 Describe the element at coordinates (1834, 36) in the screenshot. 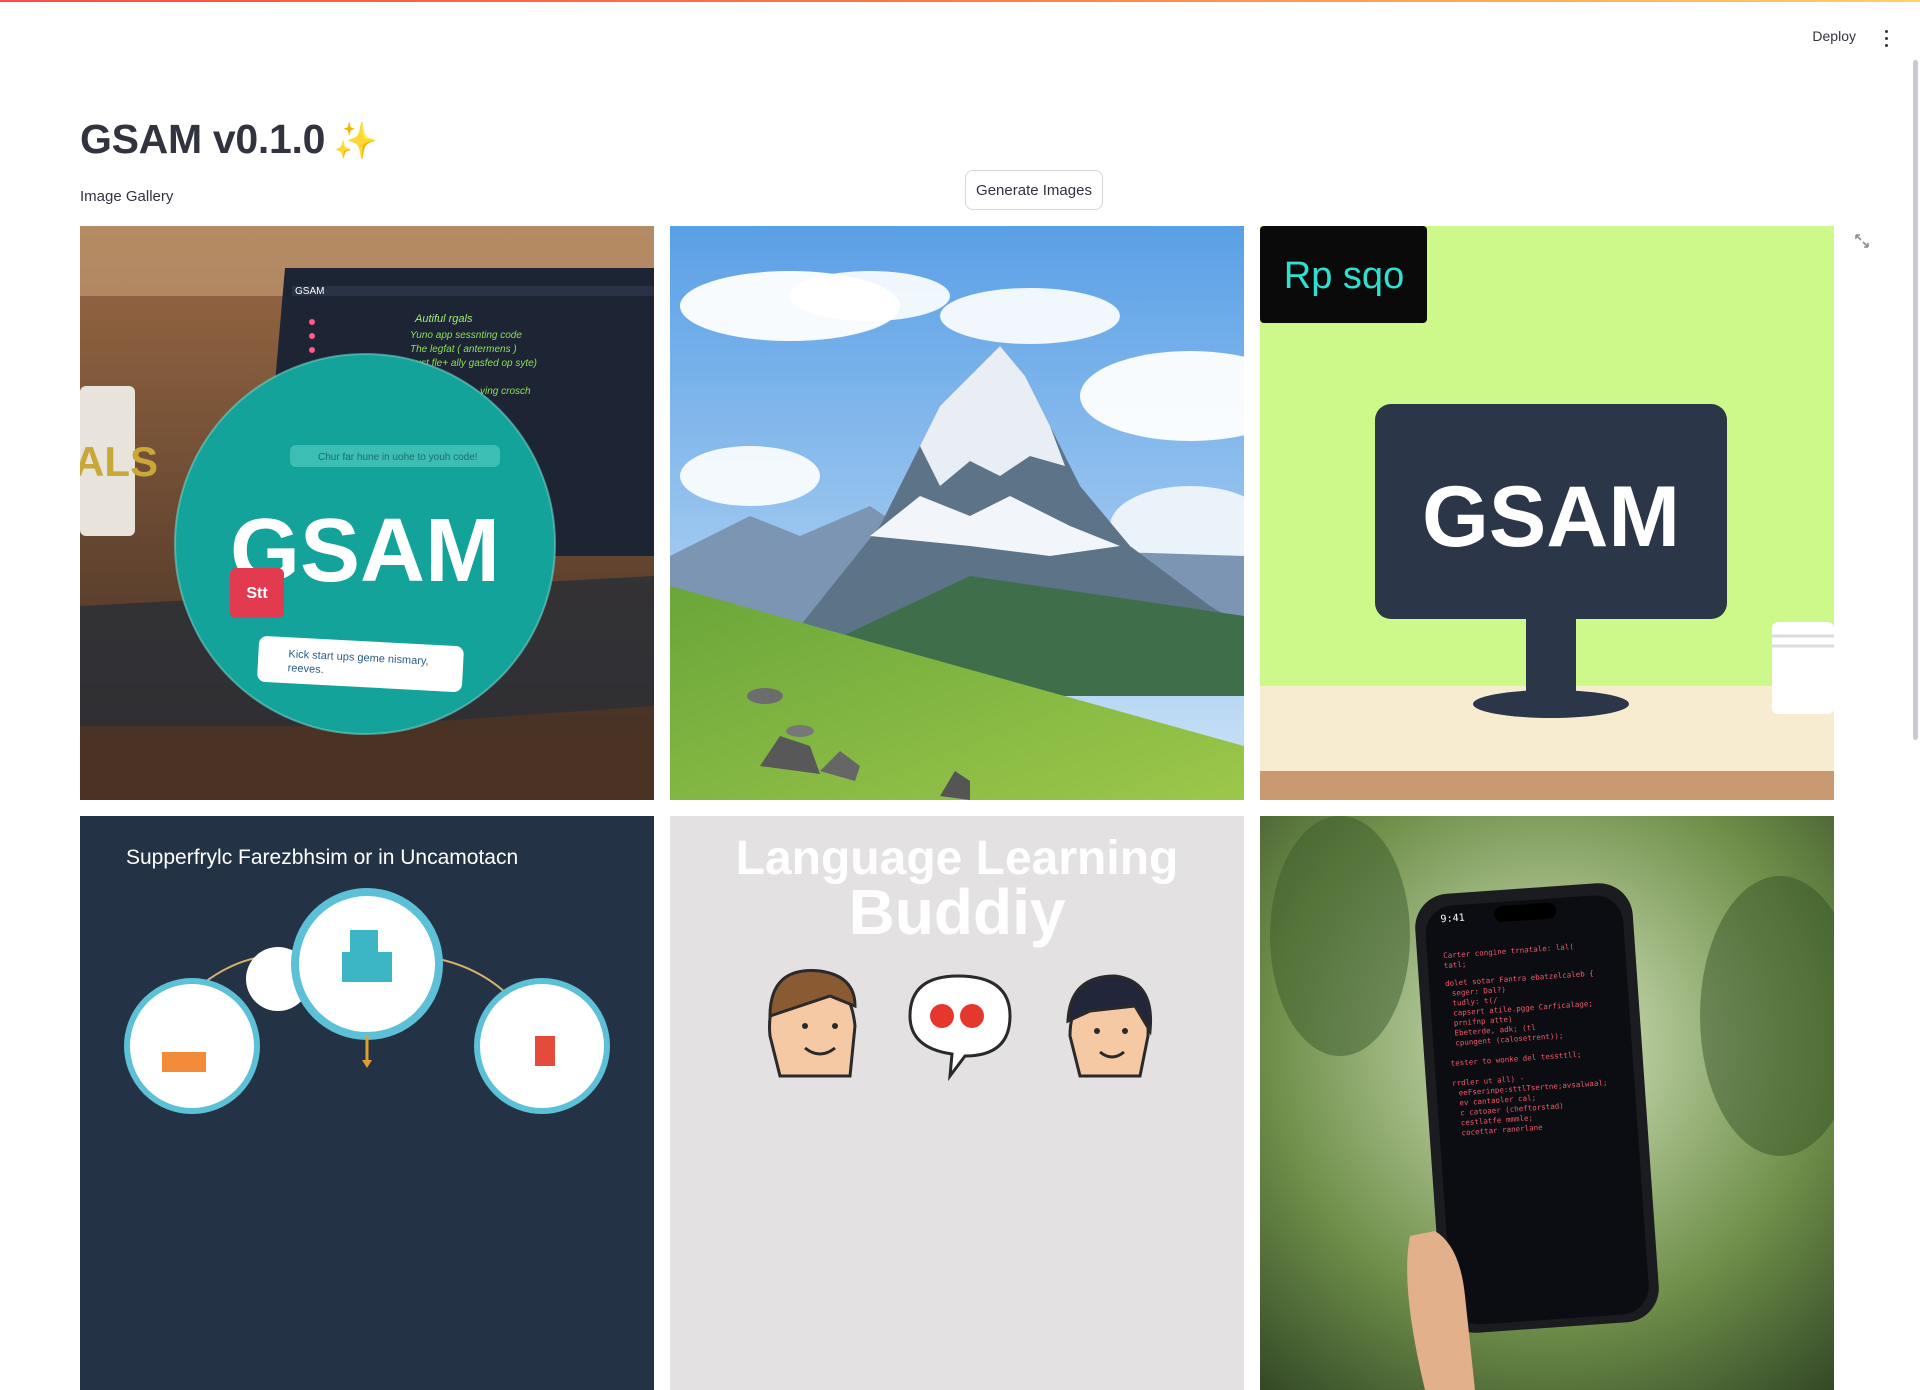

I see `deploy-button: Deploy` at that location.